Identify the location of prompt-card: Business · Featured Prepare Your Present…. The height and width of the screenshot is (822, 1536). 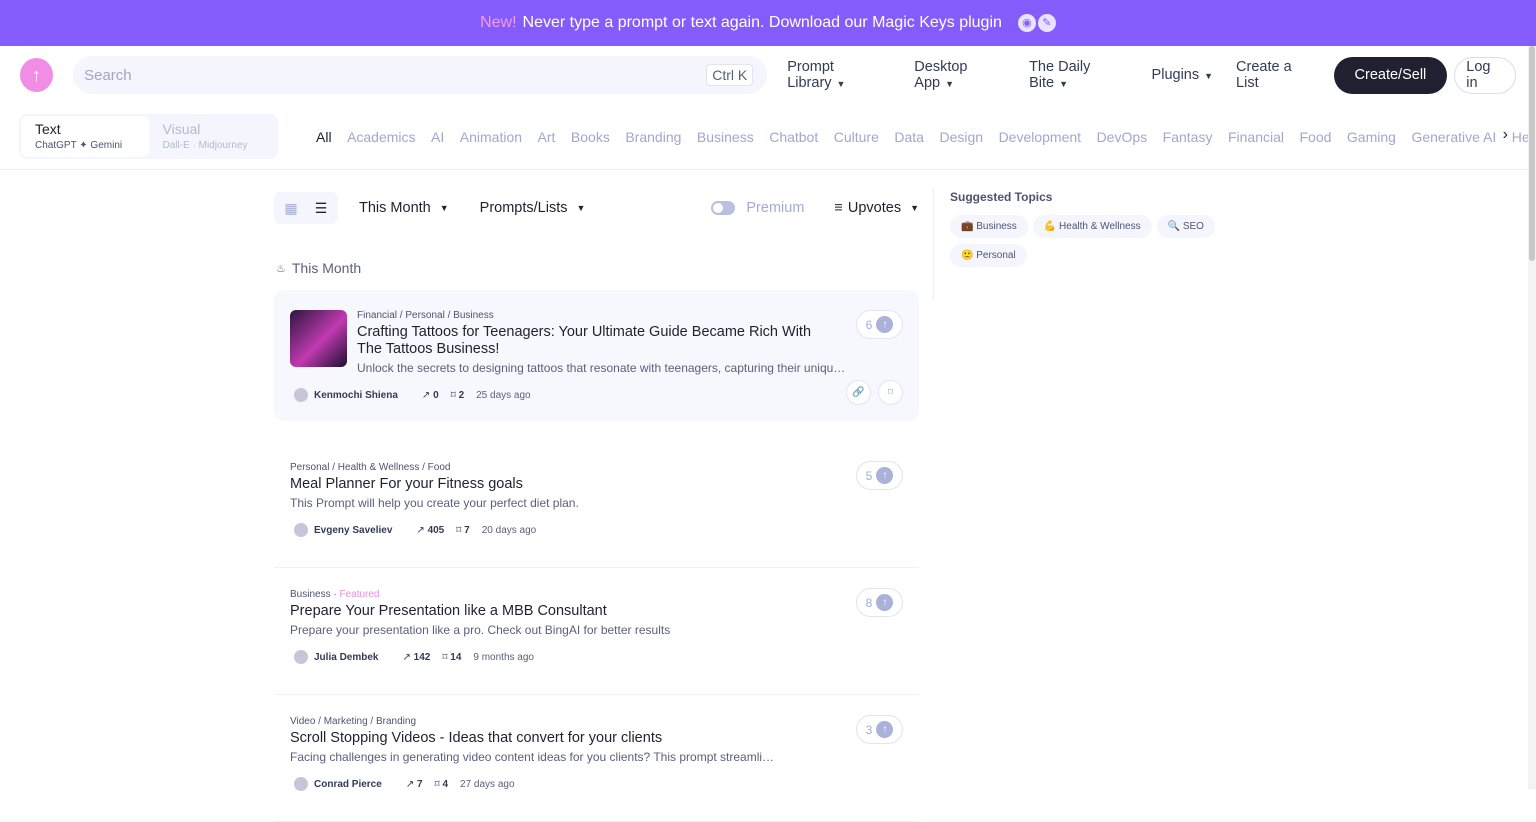
(596, 631).